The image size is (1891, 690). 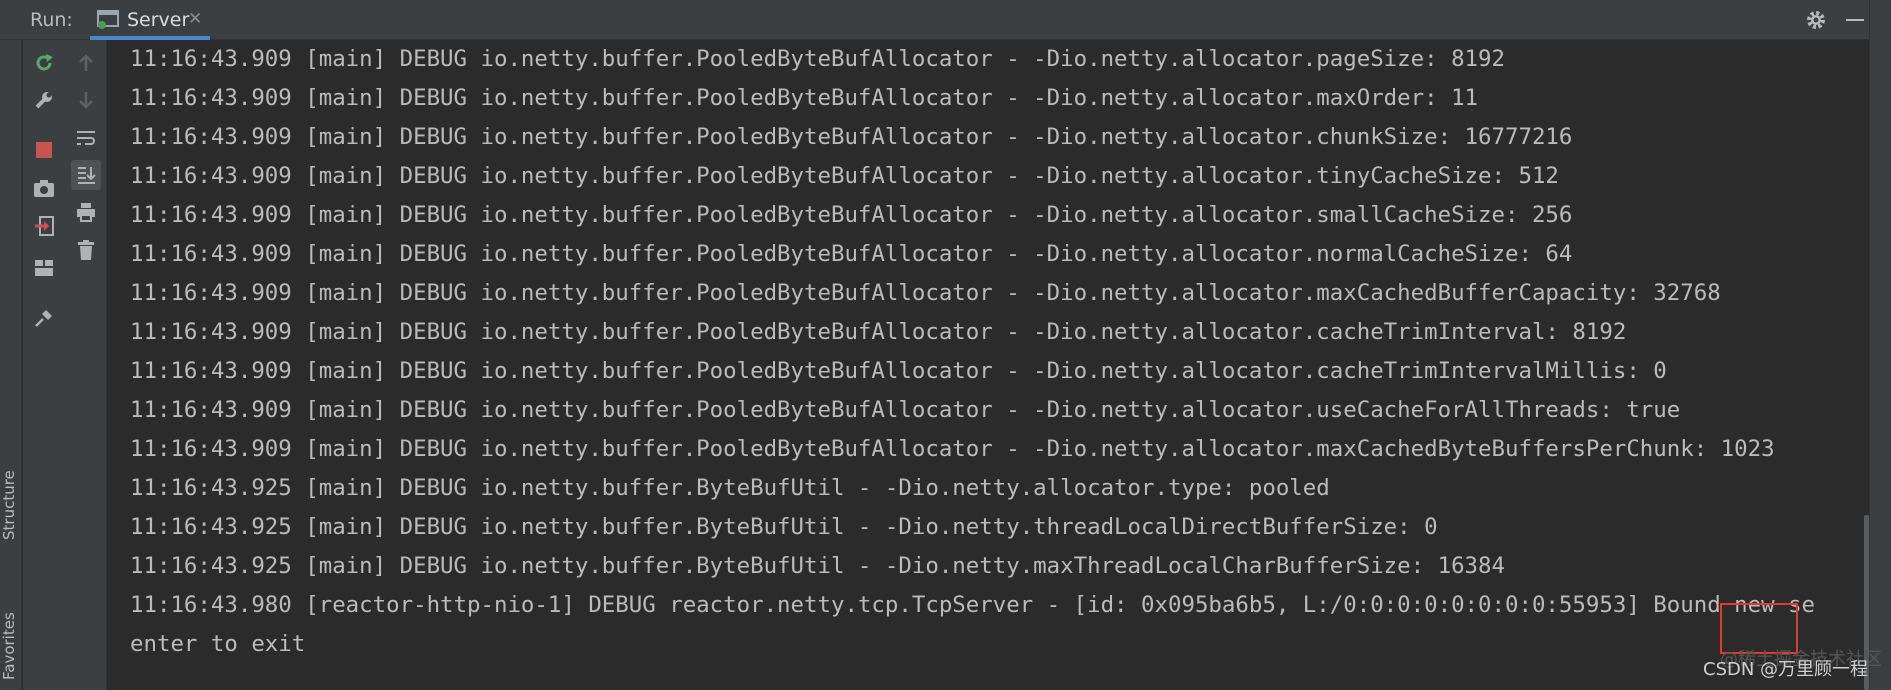 What do you see at coordinates (86, 63) in the screenshot?
I see `arrow-up-icon` at bounding box center [86, 63].